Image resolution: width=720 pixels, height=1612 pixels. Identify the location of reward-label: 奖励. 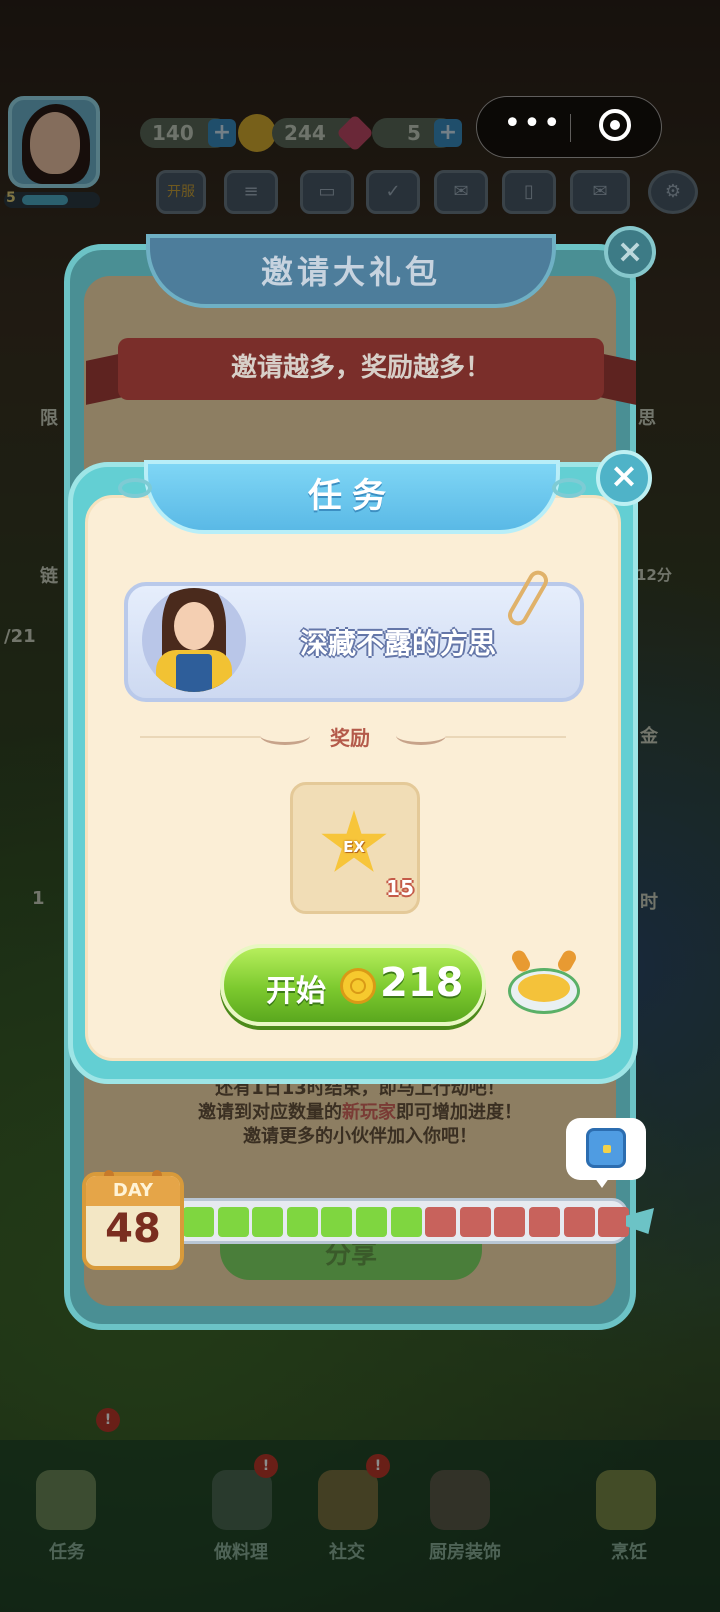
(350, 738).